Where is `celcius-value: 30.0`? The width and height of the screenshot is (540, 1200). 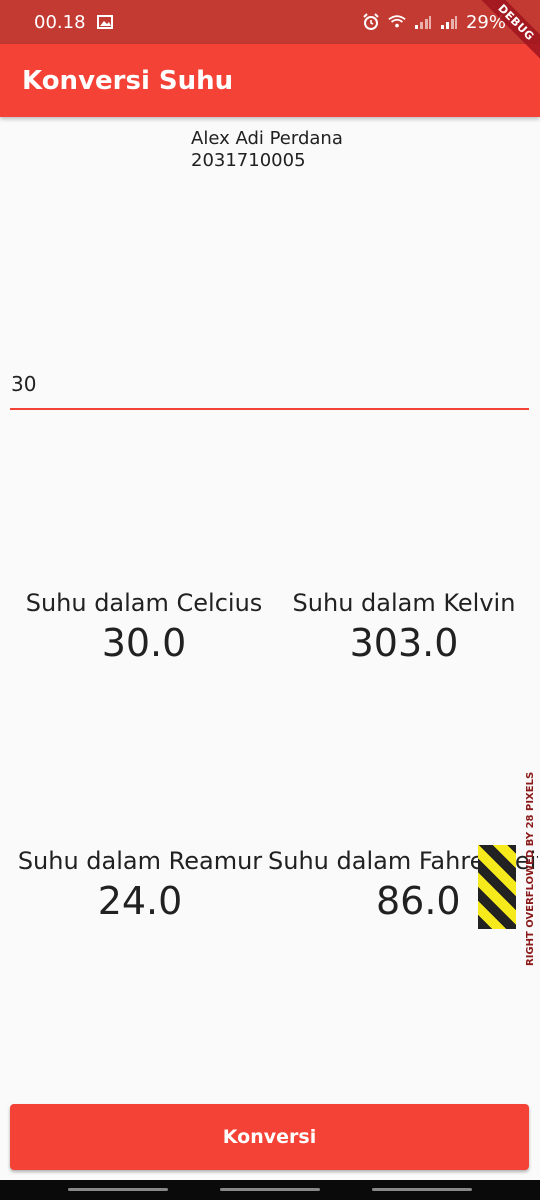 celcius-value: 30.0 is located at coordinates (144, 643).